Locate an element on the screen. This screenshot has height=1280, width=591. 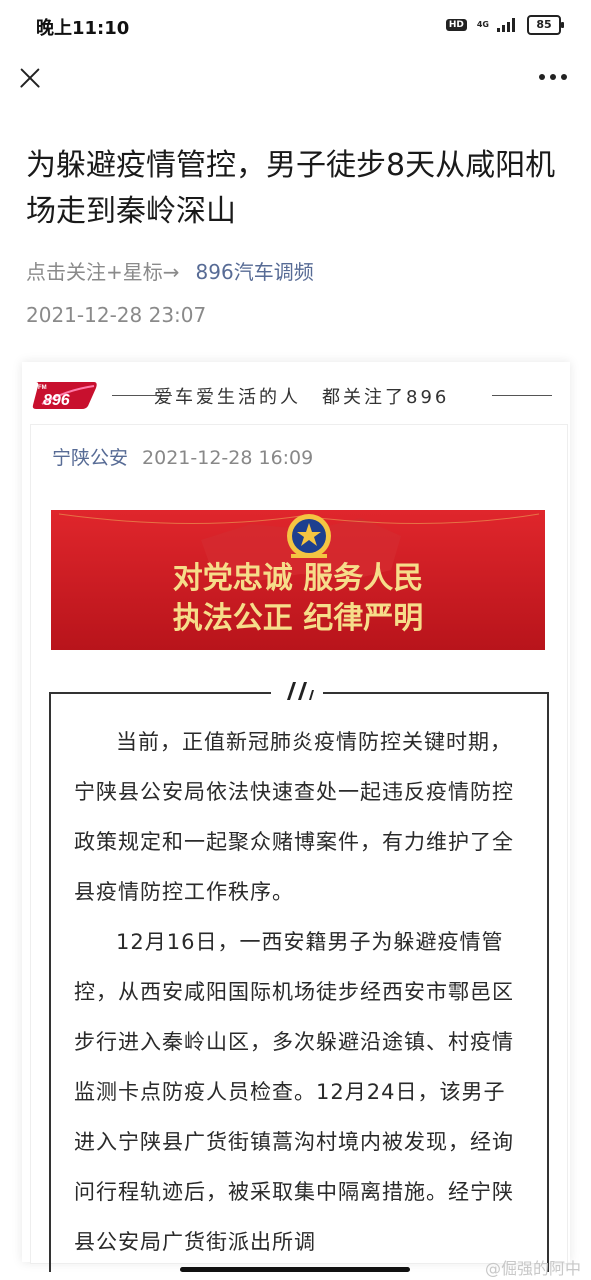
status-time: 晚上11:10 is located at coordinates (83, 28).